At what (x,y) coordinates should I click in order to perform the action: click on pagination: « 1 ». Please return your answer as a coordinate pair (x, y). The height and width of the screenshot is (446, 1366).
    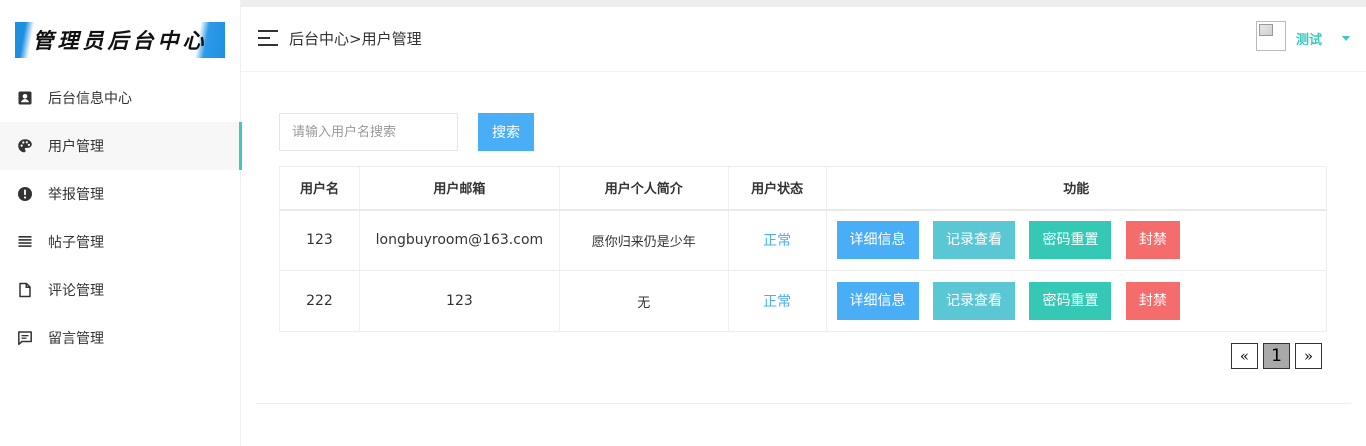
    Looking at the image, I should click on (1274, 356).